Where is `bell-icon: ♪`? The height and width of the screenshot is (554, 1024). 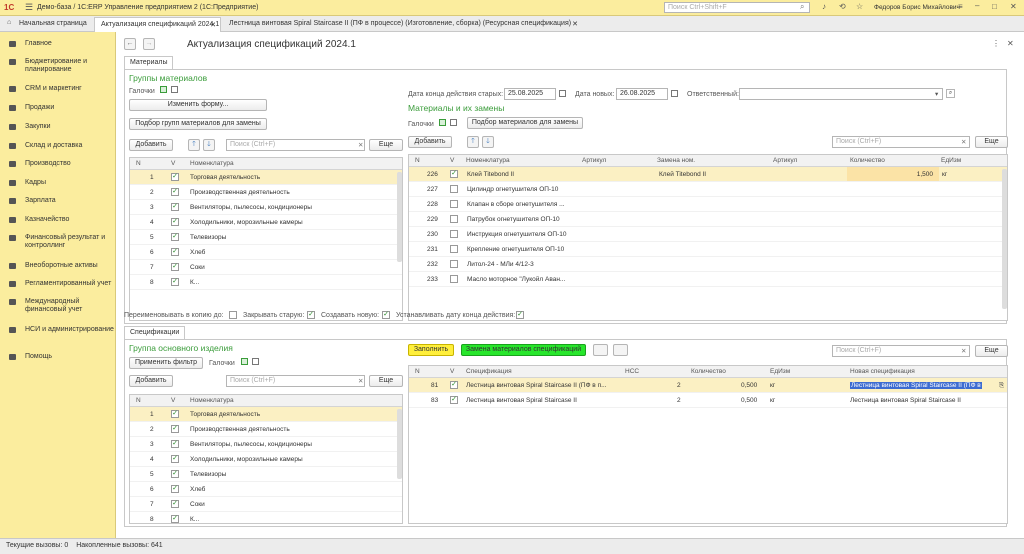
bell-icon: ♪ is located at coordinates (824, 6).